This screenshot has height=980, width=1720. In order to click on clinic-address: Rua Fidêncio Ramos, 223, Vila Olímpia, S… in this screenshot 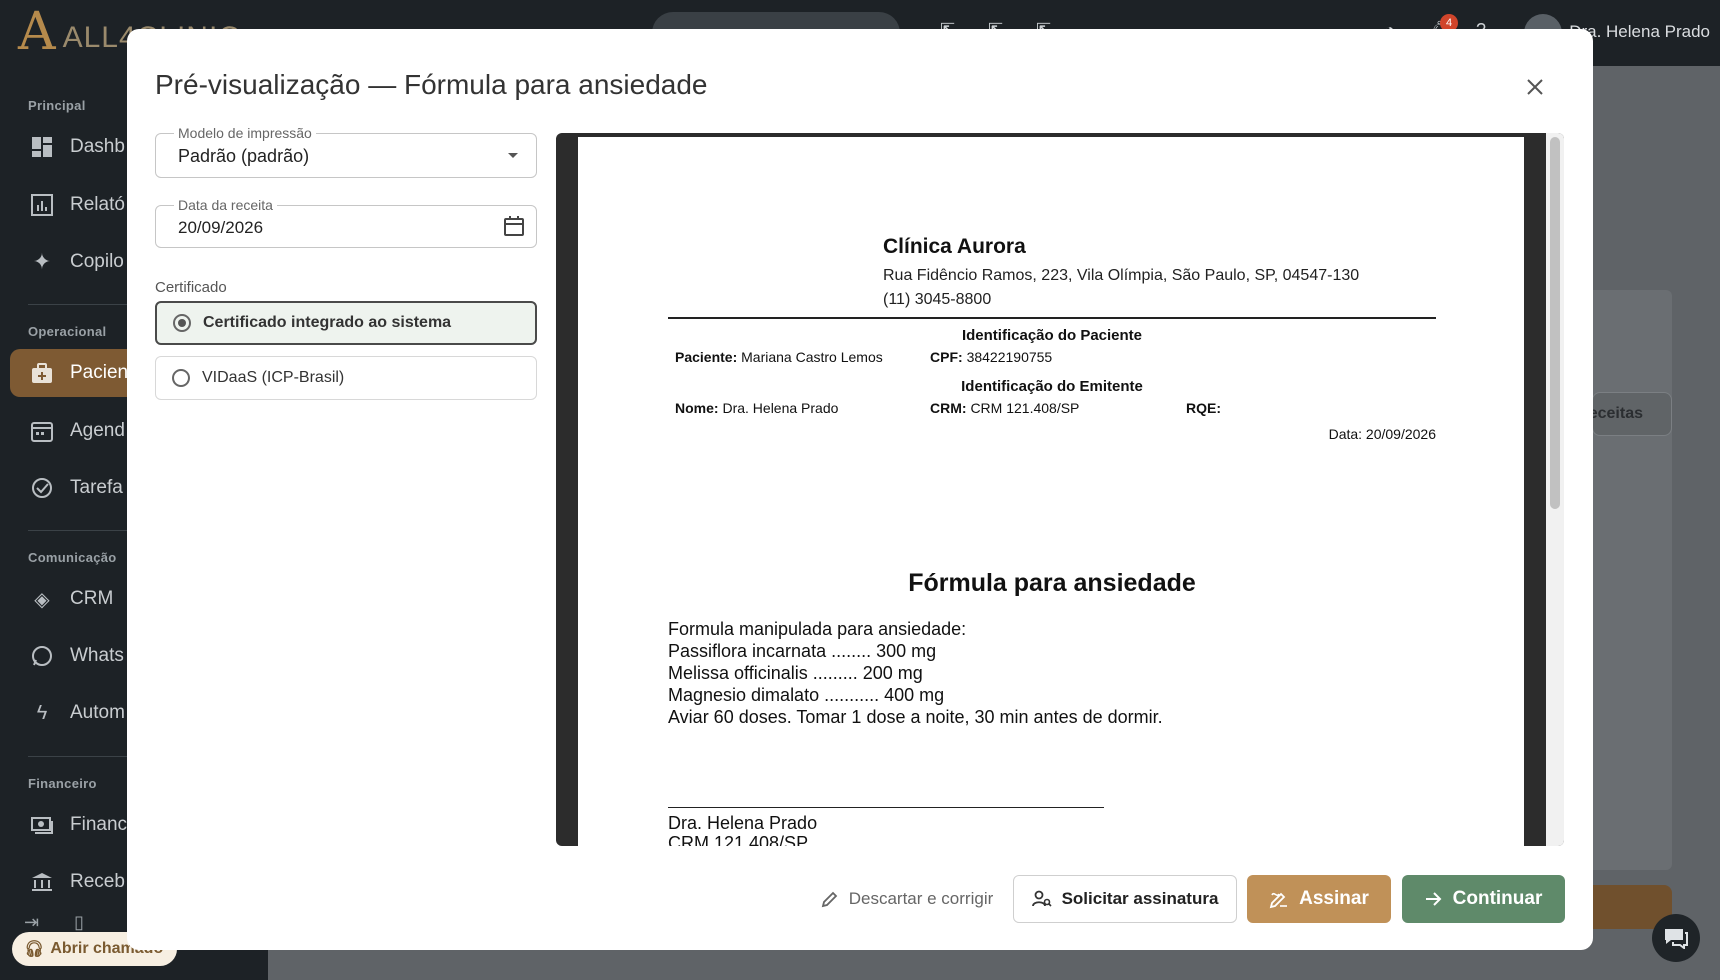, I will do `click(1121, 275)`.